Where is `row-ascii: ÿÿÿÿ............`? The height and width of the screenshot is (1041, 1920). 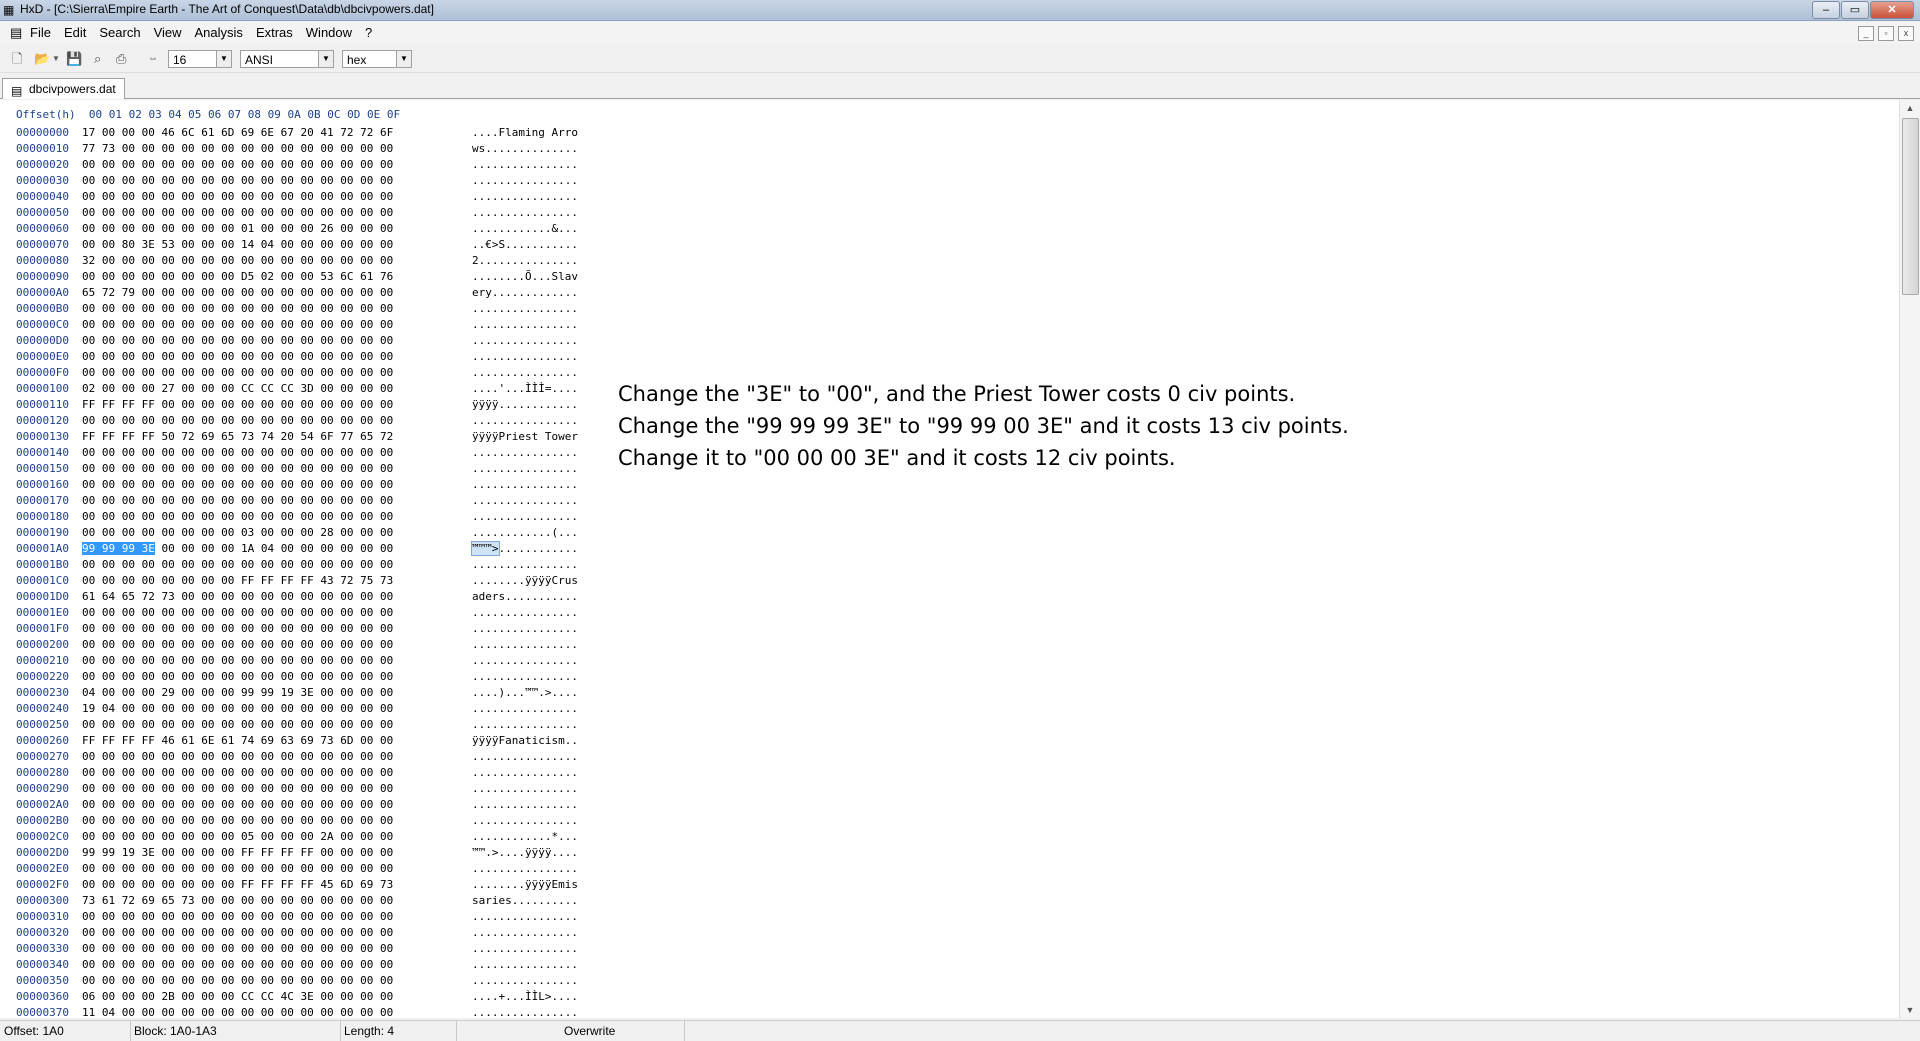
row-ascii: ÿÿÿÿ............ is located at coordinates (525, 405).